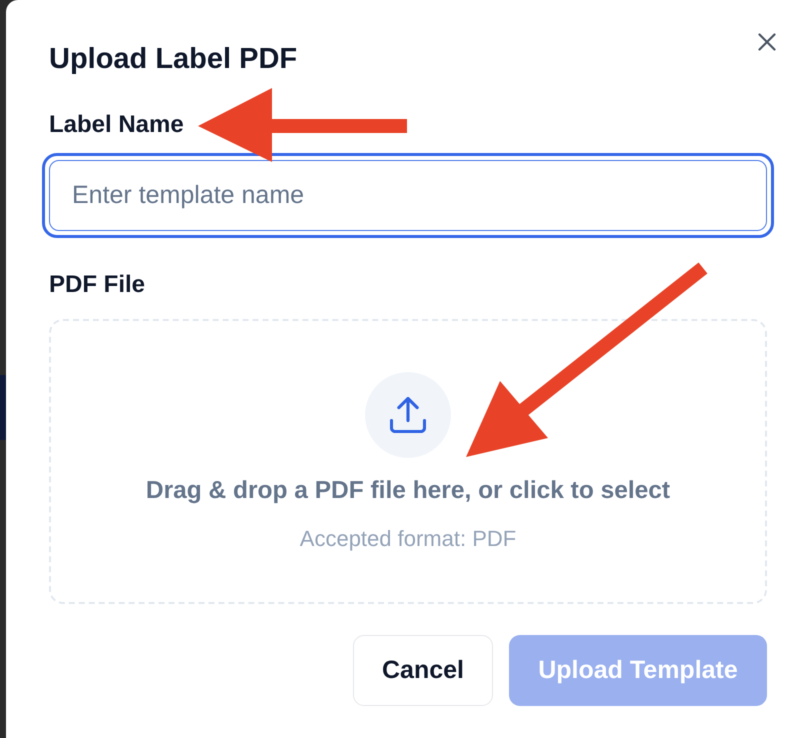 This screenshot has width=804, height=738. What do you see at coordinates (117, 125) in the screenshot?
I see `field-label: Label Name` at bounding box center [117, 125].